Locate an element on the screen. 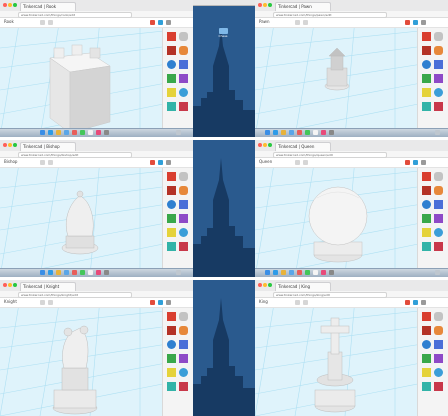 The height and width of the screenshot is (416, 448). browser-tab: Tinkercad | King is located at coordinates (303, 286).